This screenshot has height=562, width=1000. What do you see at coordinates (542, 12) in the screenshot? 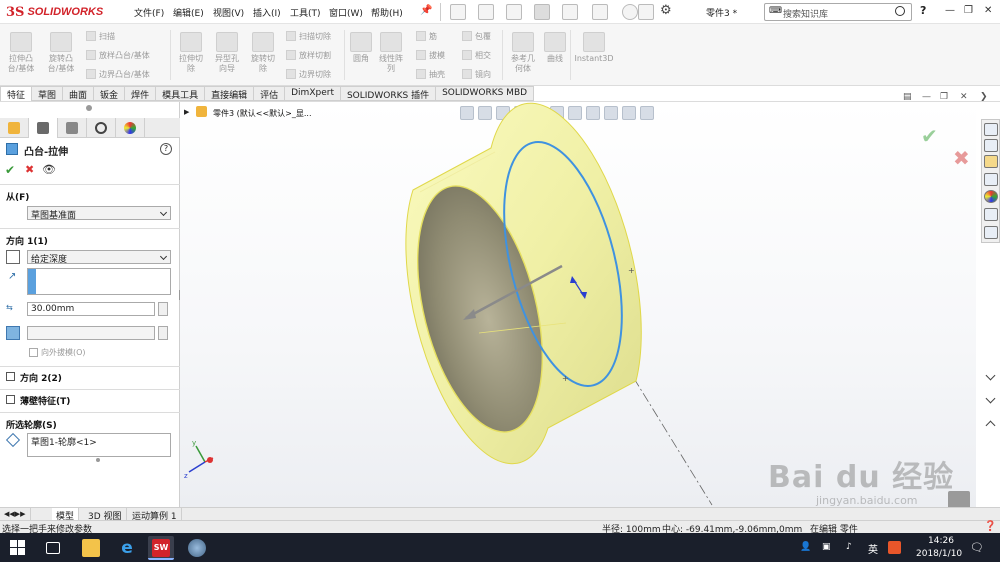
I see `print-icon` at bounding box center [542, 12].